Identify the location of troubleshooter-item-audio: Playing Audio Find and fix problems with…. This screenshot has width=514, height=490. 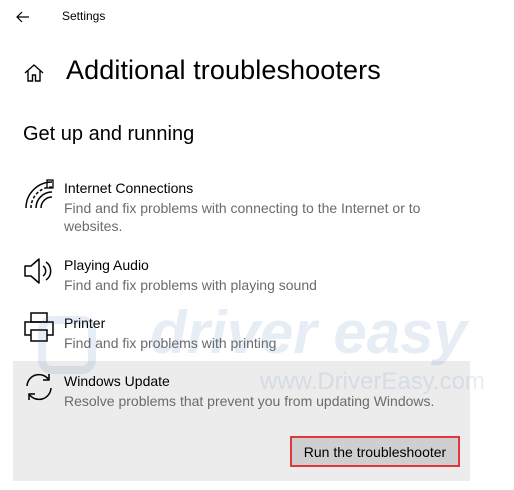
(257, 277).